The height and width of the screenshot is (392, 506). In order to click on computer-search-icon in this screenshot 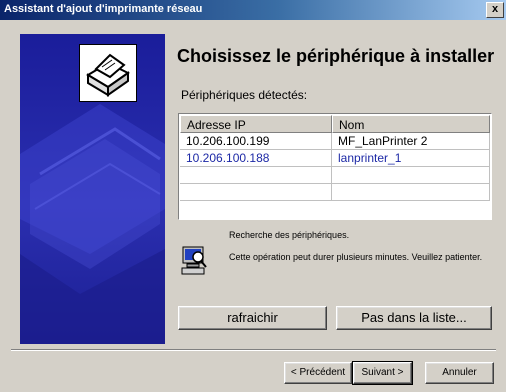, I will do `click(194, 261)`.